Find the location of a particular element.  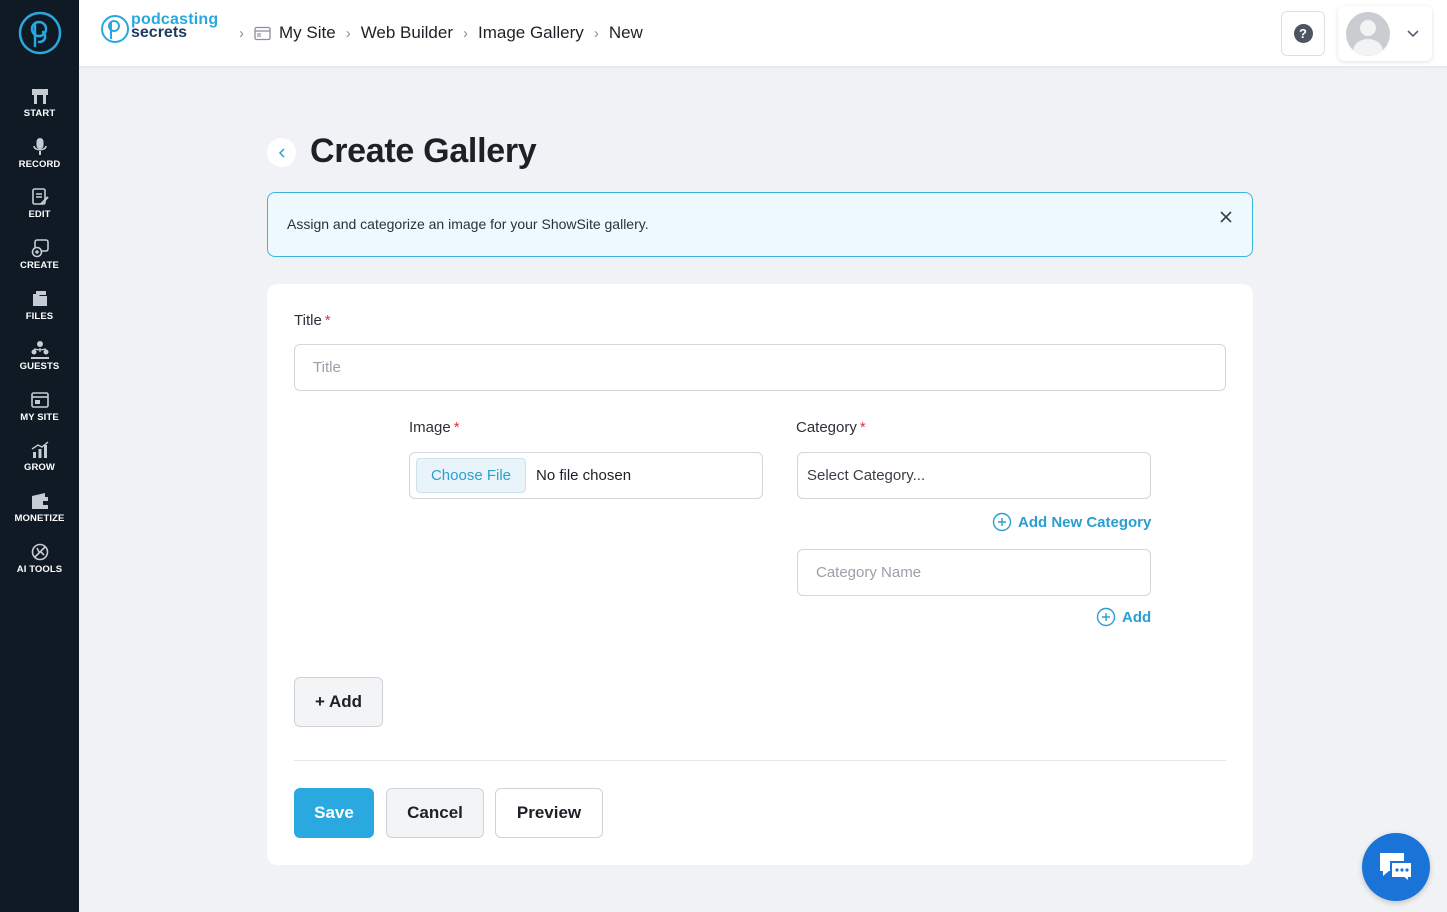

brand-name-line2: secrets is located at coordinates (159, 32).